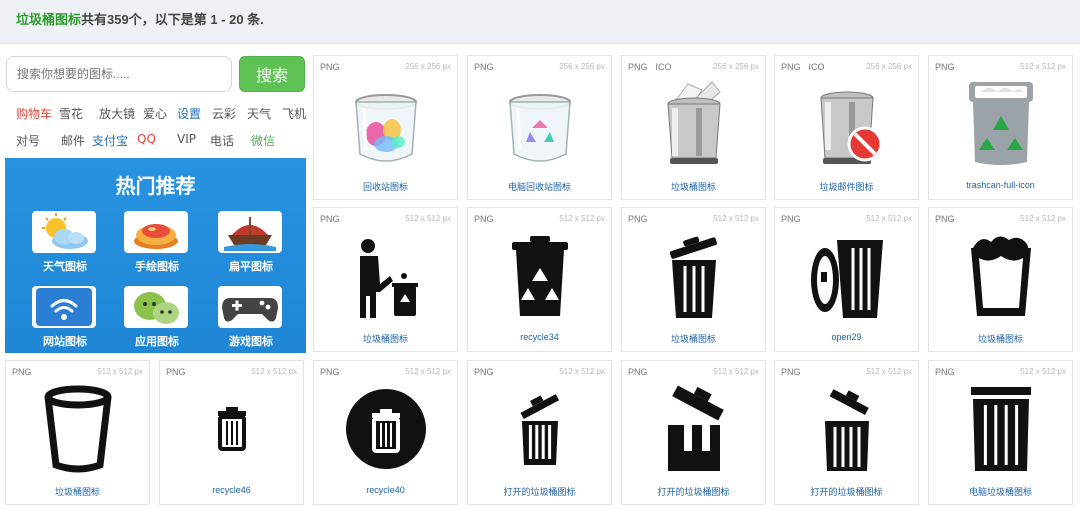 Image resolution: width=1080 pixels, height=510 pixels. What do you see at coordinates (251, 242) in the screenshot?
I see `hot-recommend-item: 扁平图标` at bounding box center [251, 242].